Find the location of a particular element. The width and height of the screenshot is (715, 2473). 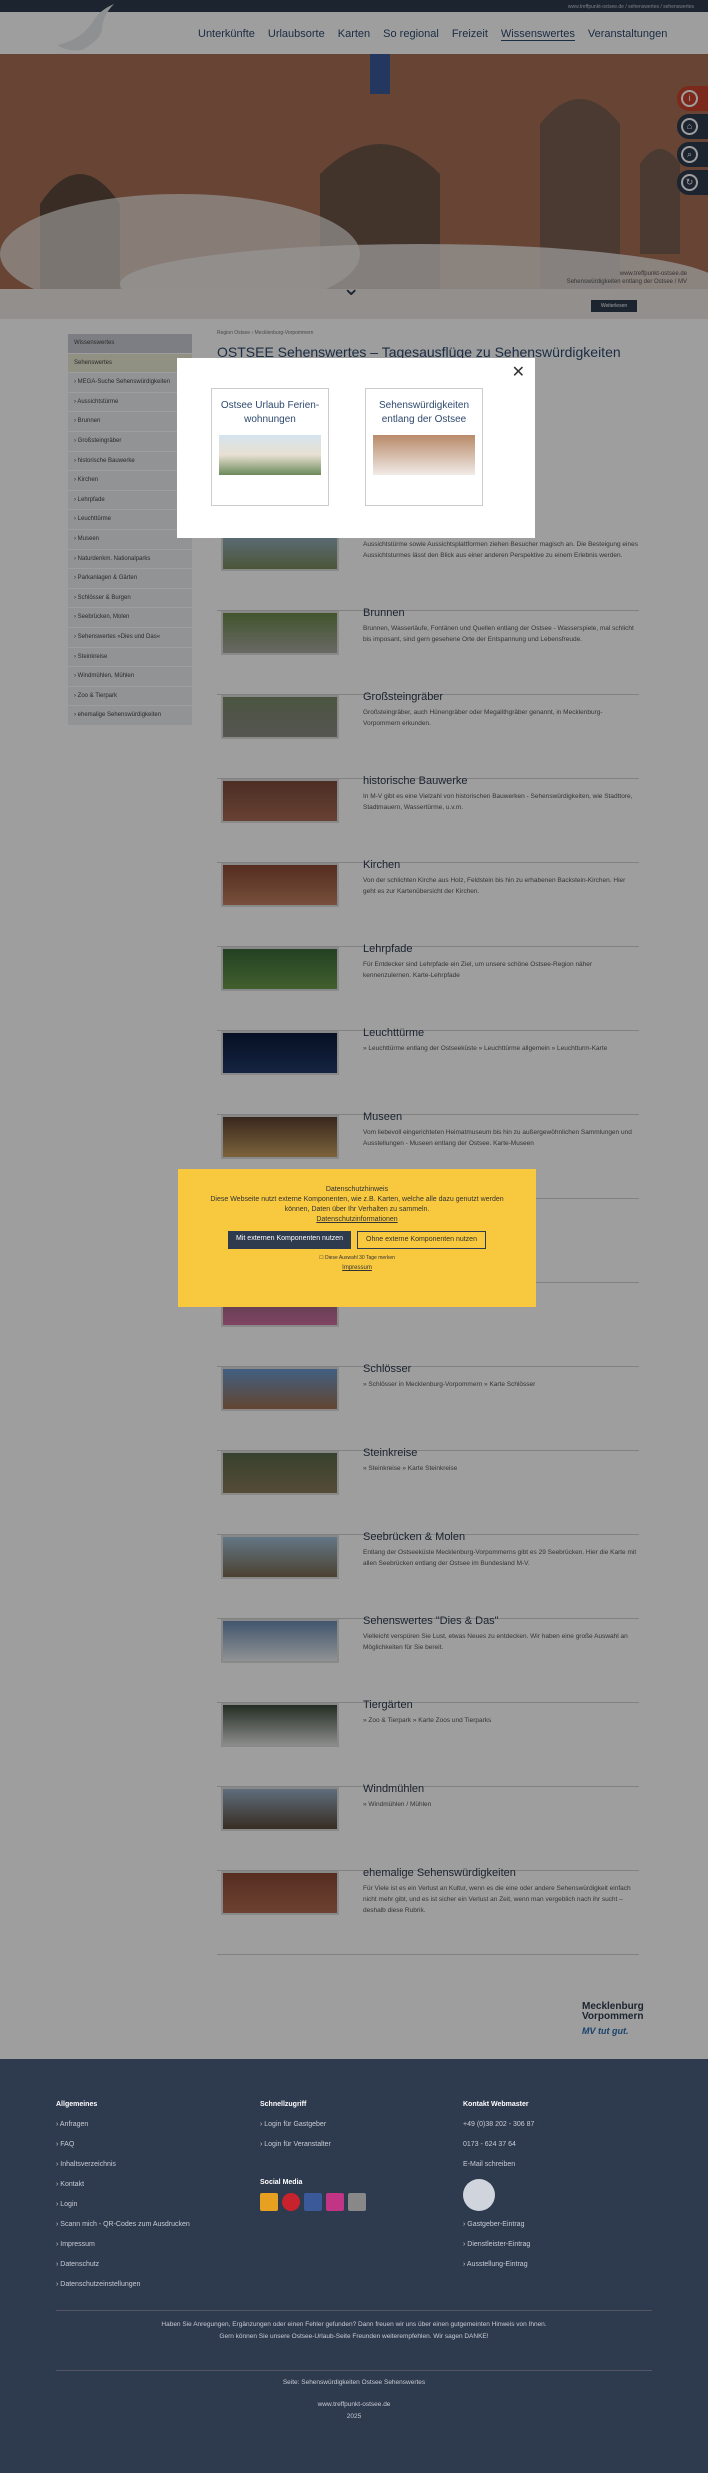

footer-contact-item: 0173 - 624 37 64 is located at coordinates (498, 2145).